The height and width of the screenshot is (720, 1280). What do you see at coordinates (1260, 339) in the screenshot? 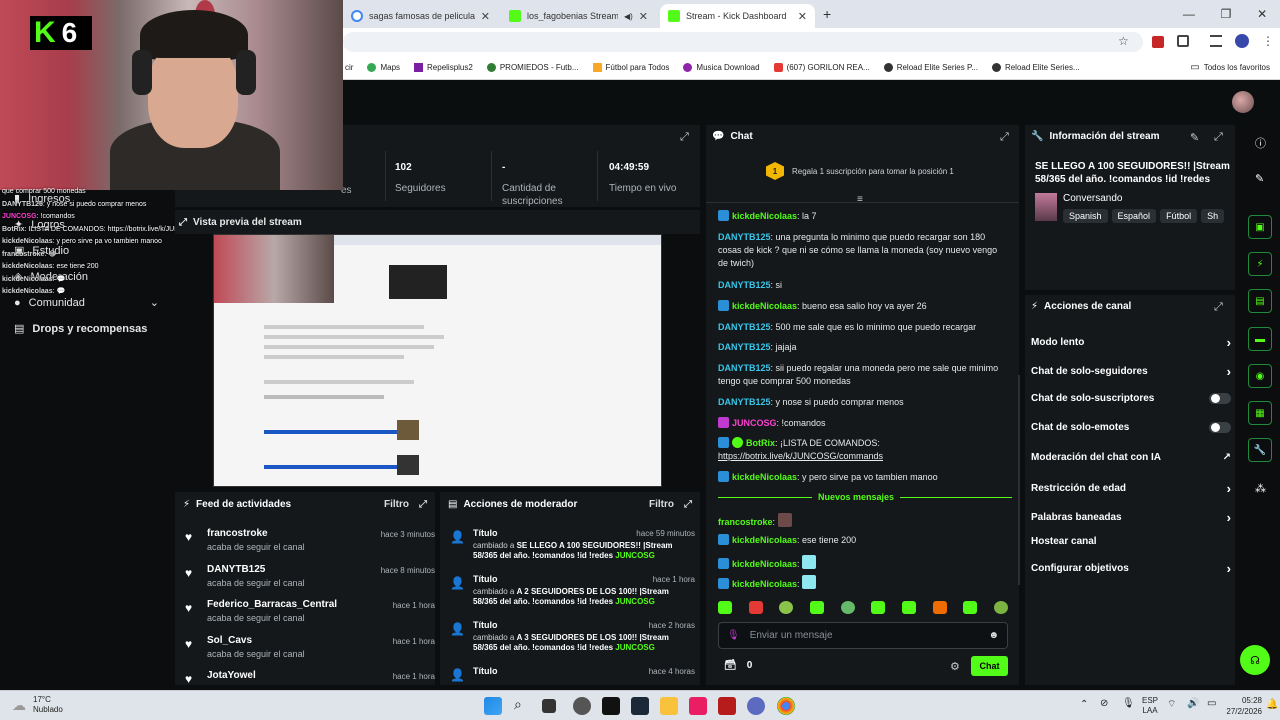
I see `chat-bubble-icon: ▬` at bounding box center [1260, 339].